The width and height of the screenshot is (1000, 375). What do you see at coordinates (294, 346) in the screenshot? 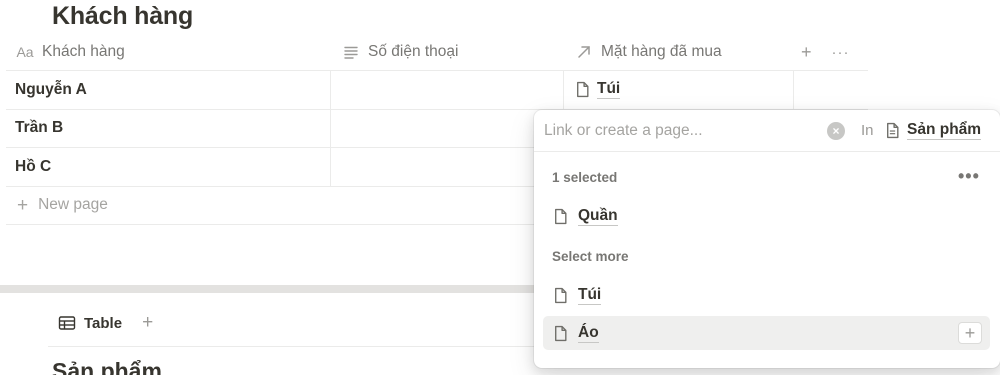
I see `view-divider` at bounding box center [294, 346].